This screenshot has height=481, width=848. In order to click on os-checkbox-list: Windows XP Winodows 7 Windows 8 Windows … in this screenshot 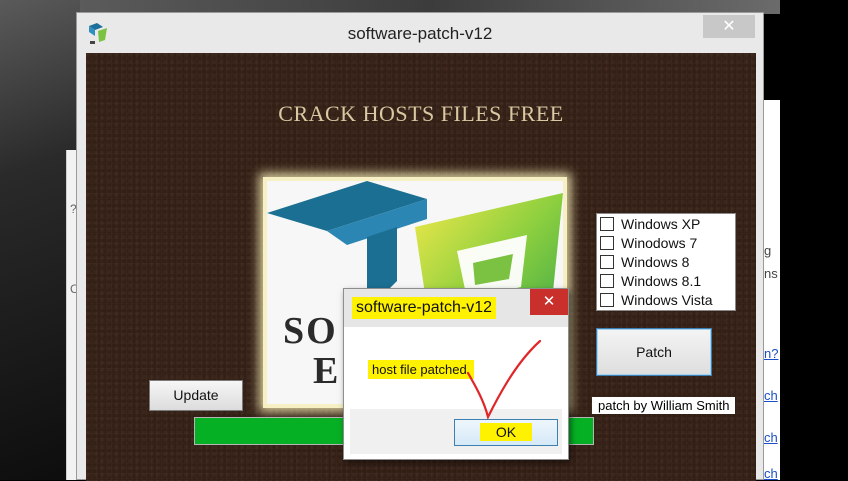, I will do `click(666, 262)`.